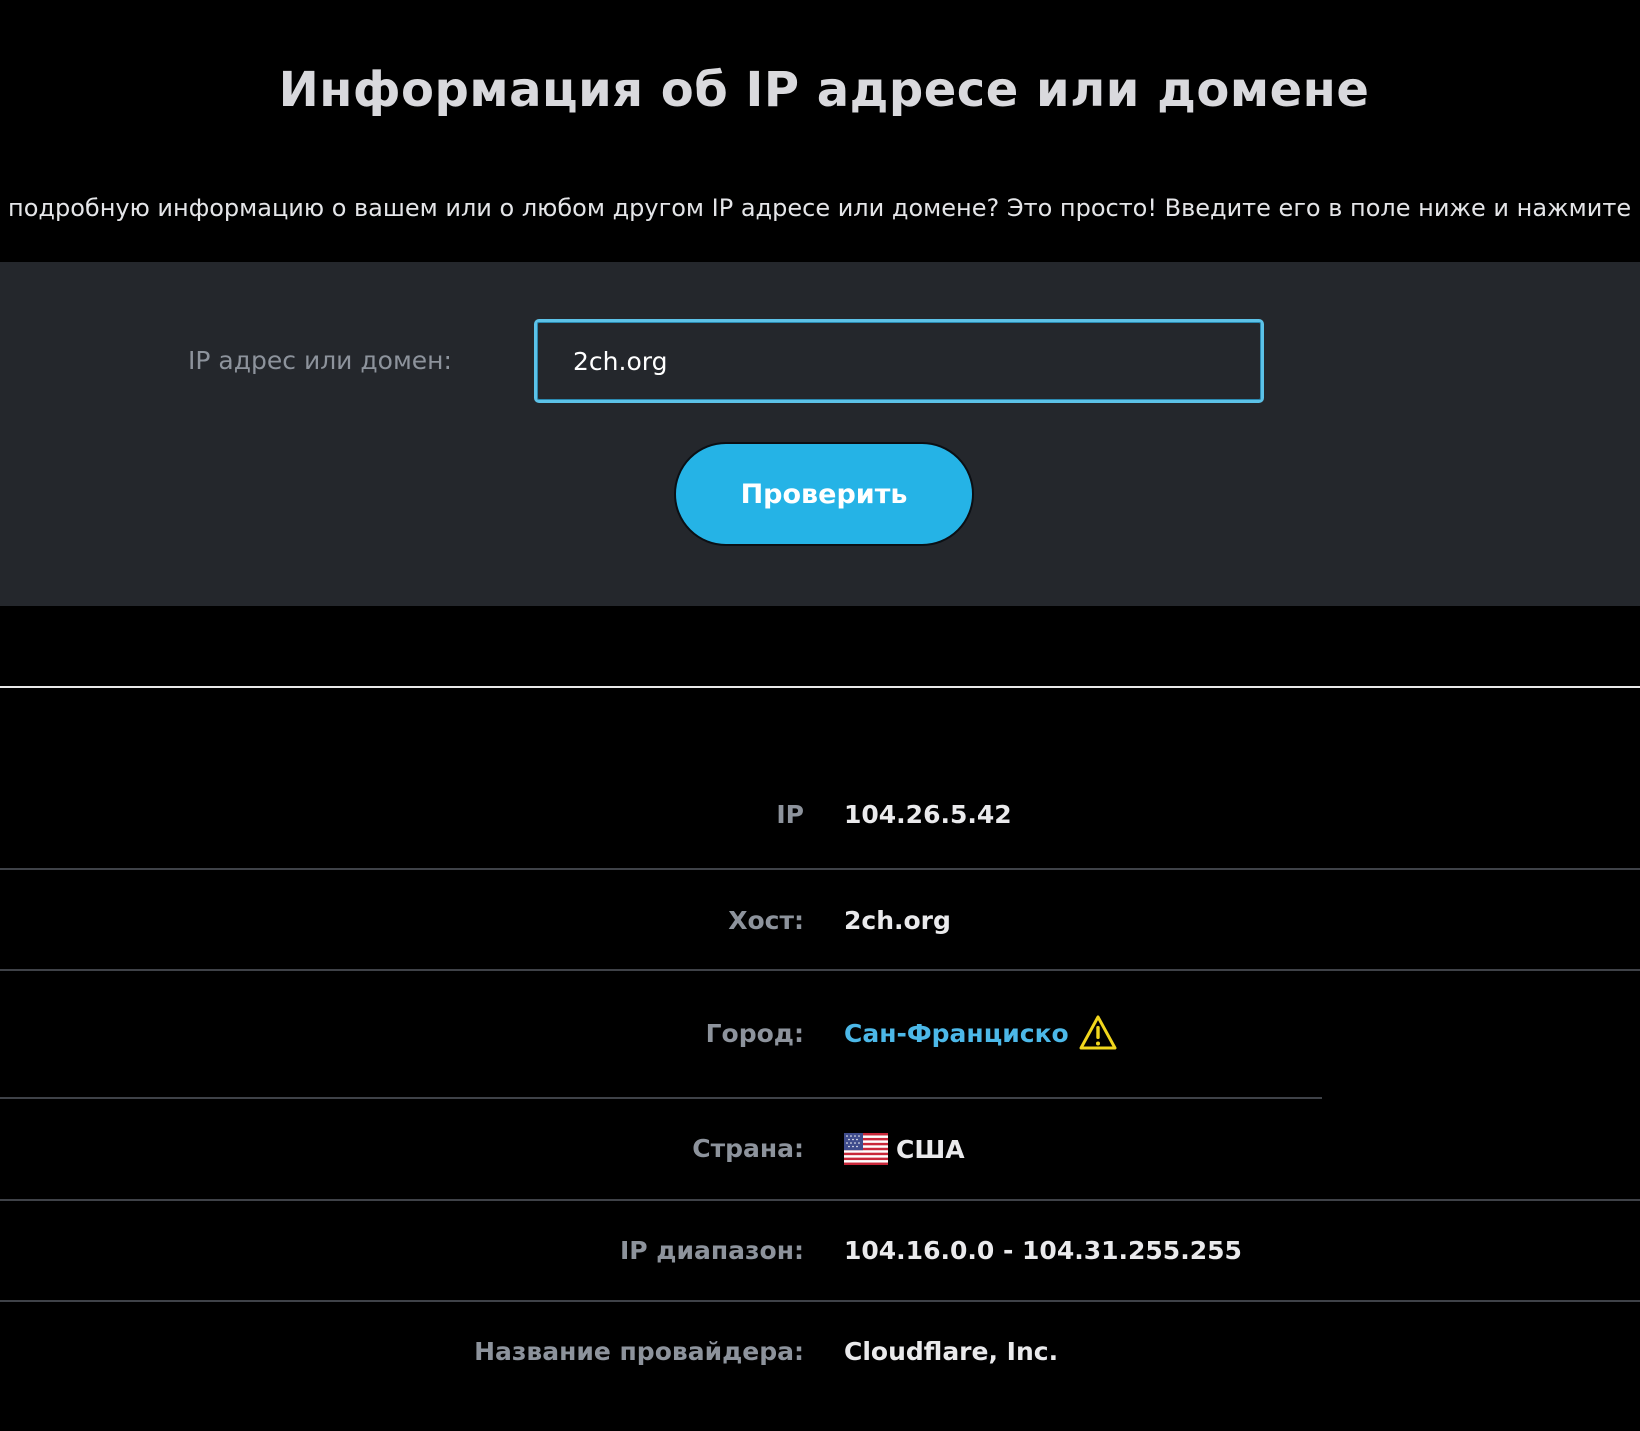  I want to click on country-value: США, so click(904, 1149).